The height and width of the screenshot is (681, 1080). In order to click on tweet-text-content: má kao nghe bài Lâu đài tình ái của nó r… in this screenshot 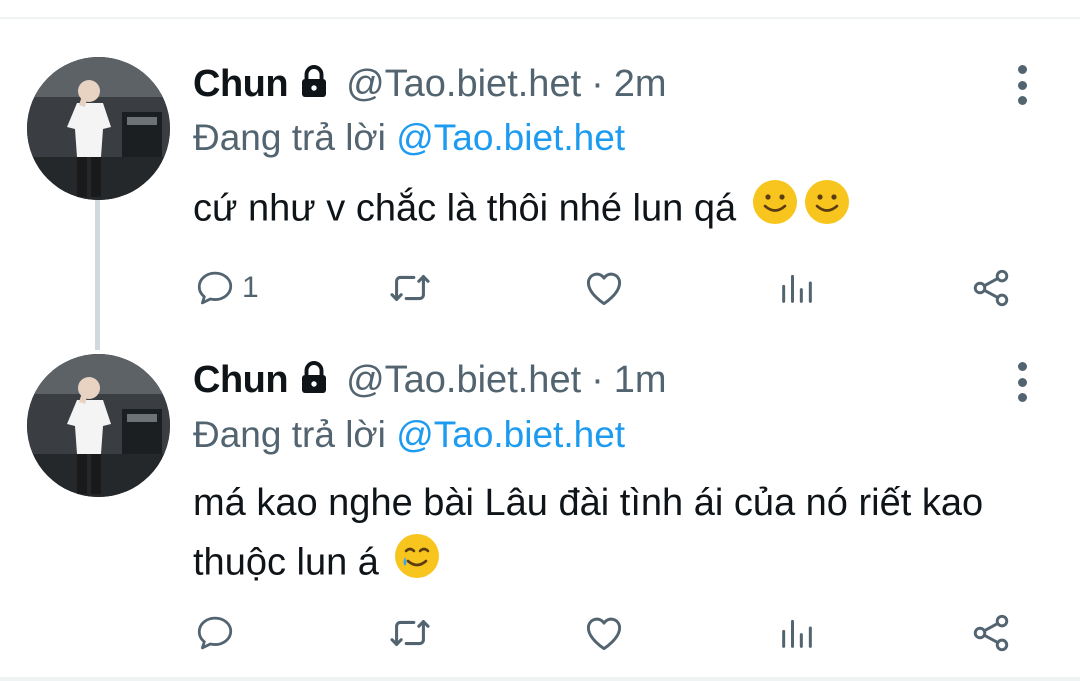, I will do `click(588, 533)`.